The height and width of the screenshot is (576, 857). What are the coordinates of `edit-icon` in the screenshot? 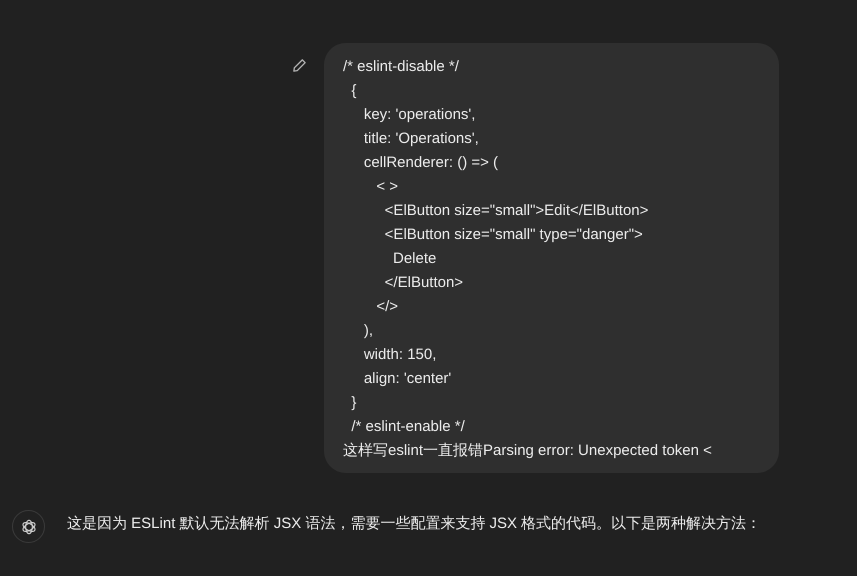 It's located at (299, 65).